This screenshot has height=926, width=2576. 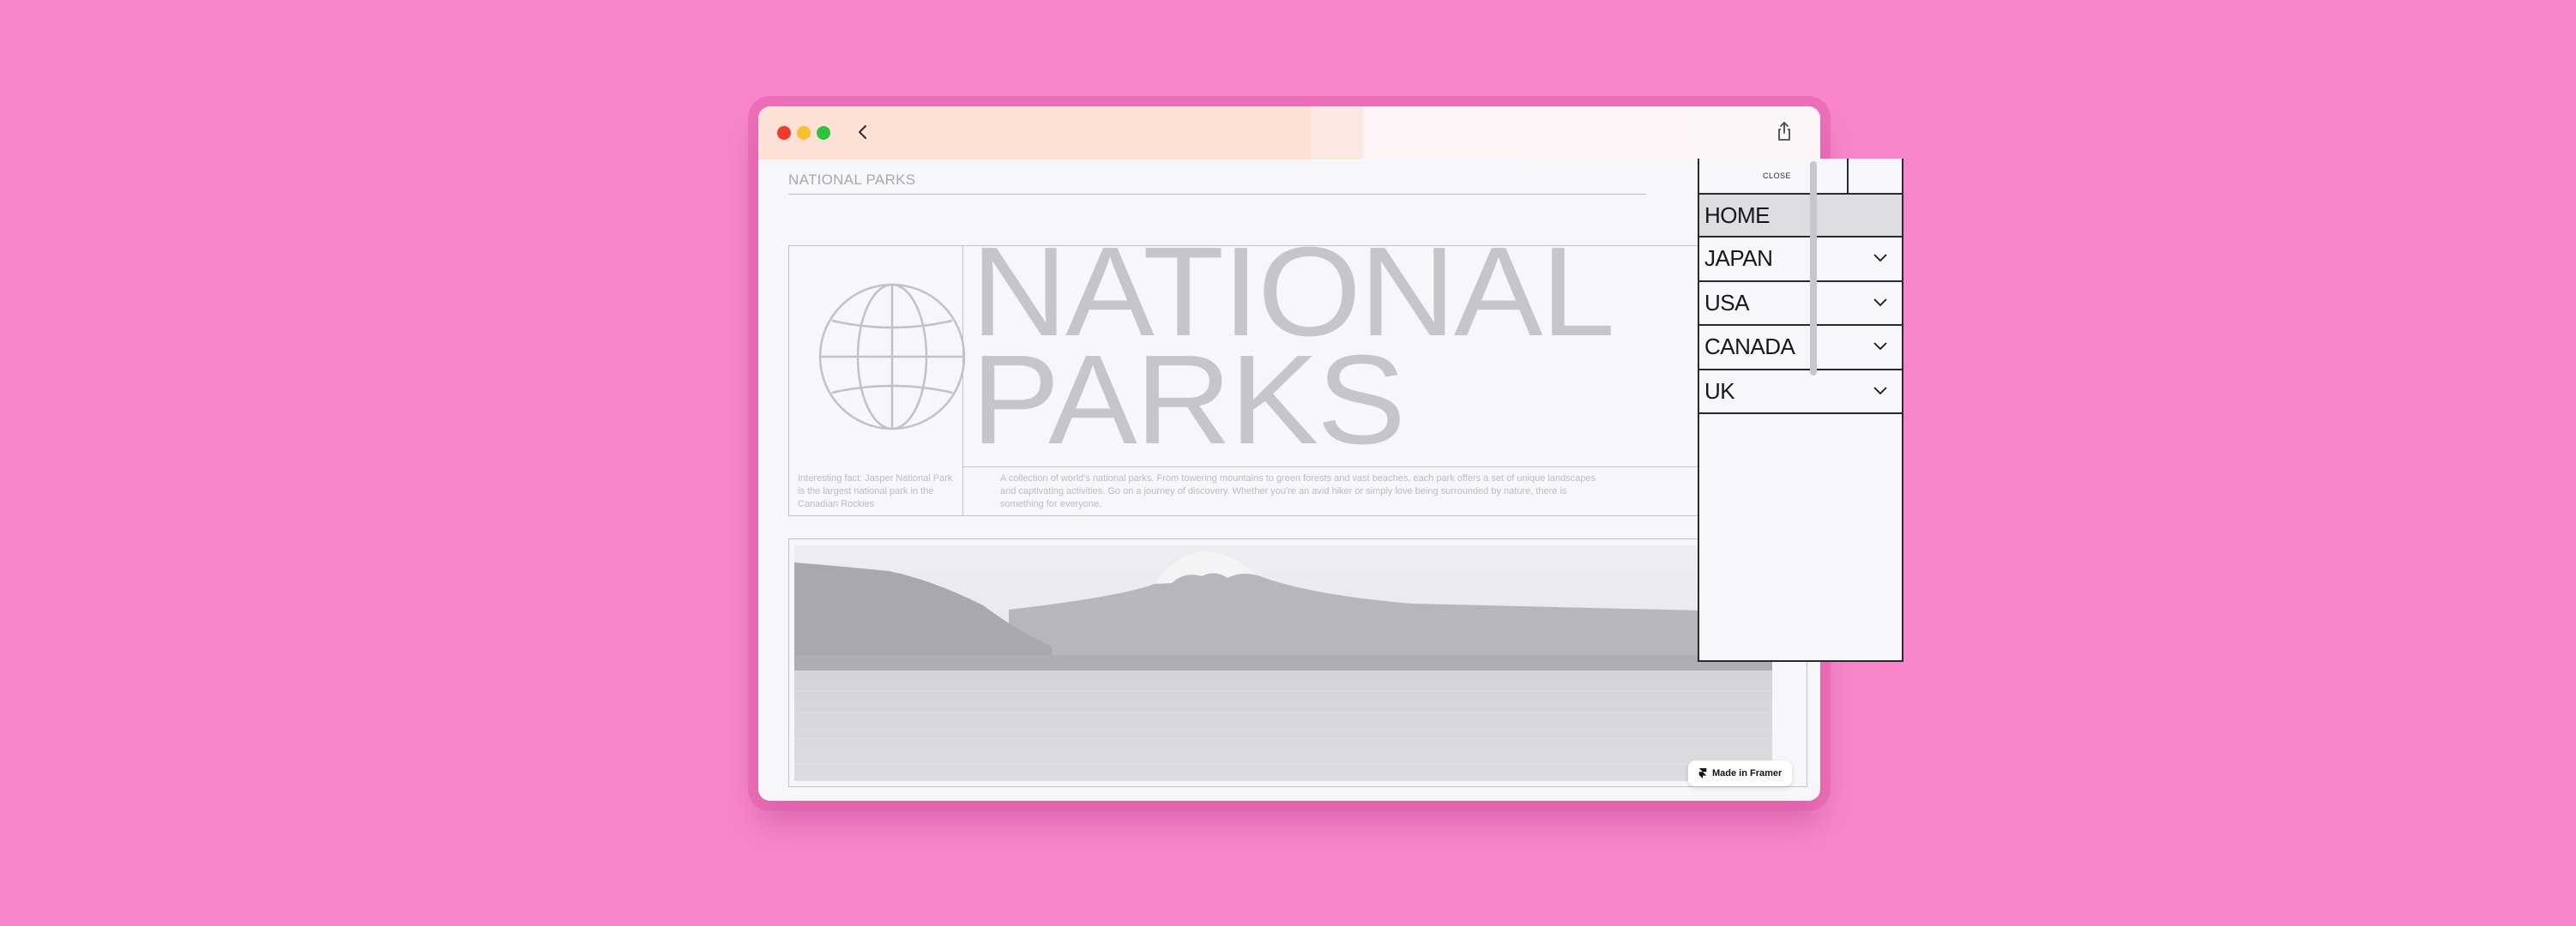 I want to click on made-in-framer-badge: Made in Framer, so click(x=1740, y=773).